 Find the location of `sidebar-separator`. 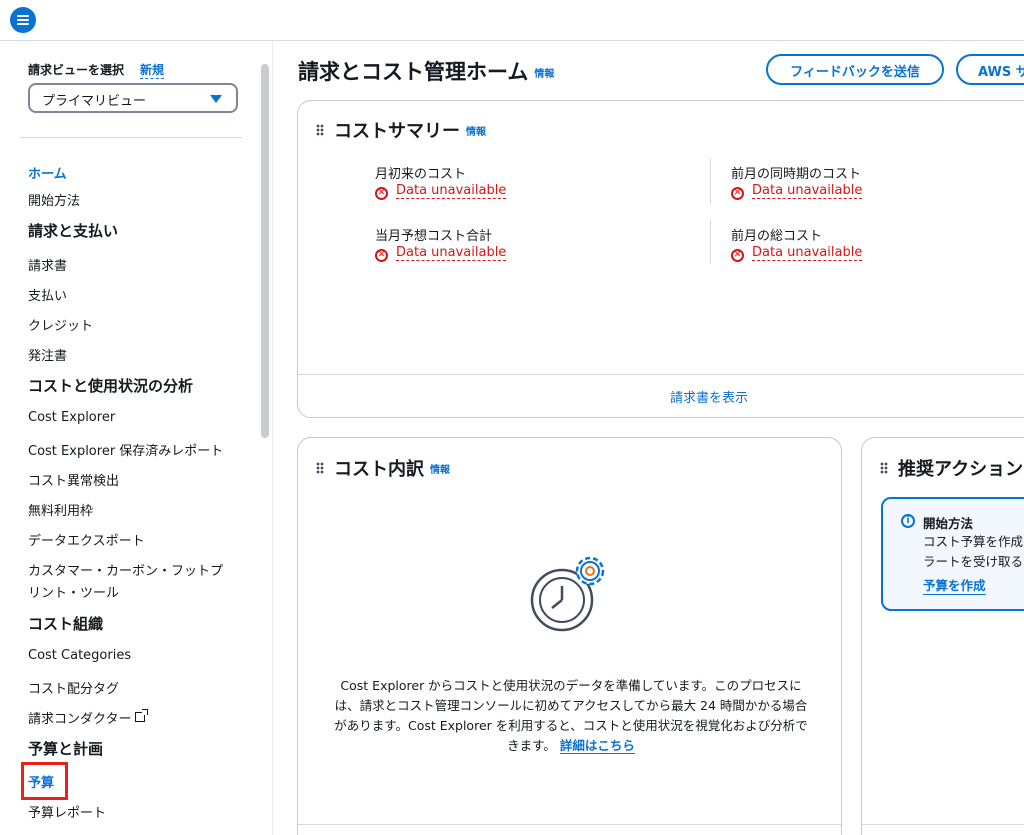

sidebar-separator is located at coordinates (131, 137).